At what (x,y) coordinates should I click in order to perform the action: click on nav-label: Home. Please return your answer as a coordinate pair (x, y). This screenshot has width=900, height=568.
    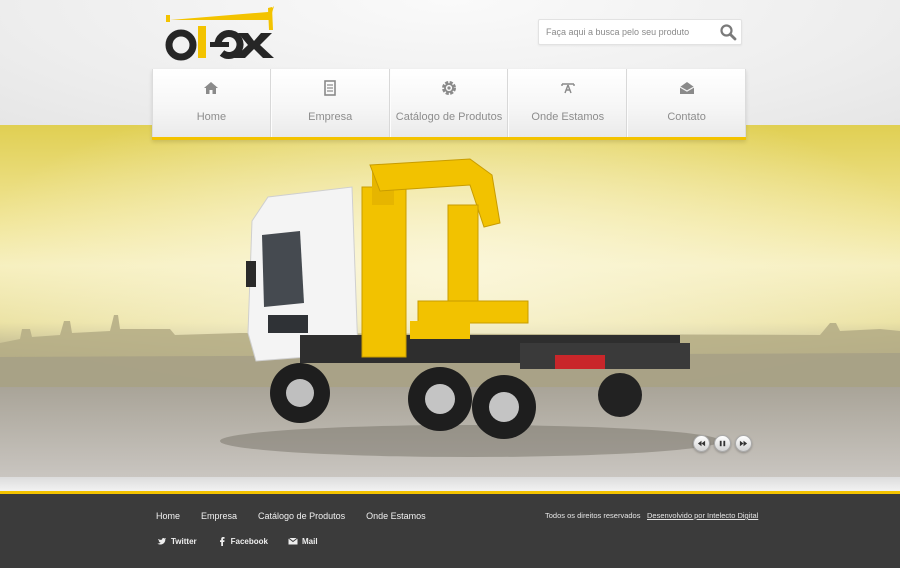
    Looking at the image, I should click on (211, 117).